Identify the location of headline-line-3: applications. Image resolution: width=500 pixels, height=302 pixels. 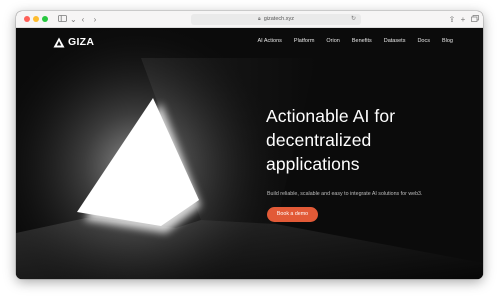
(313, 164).